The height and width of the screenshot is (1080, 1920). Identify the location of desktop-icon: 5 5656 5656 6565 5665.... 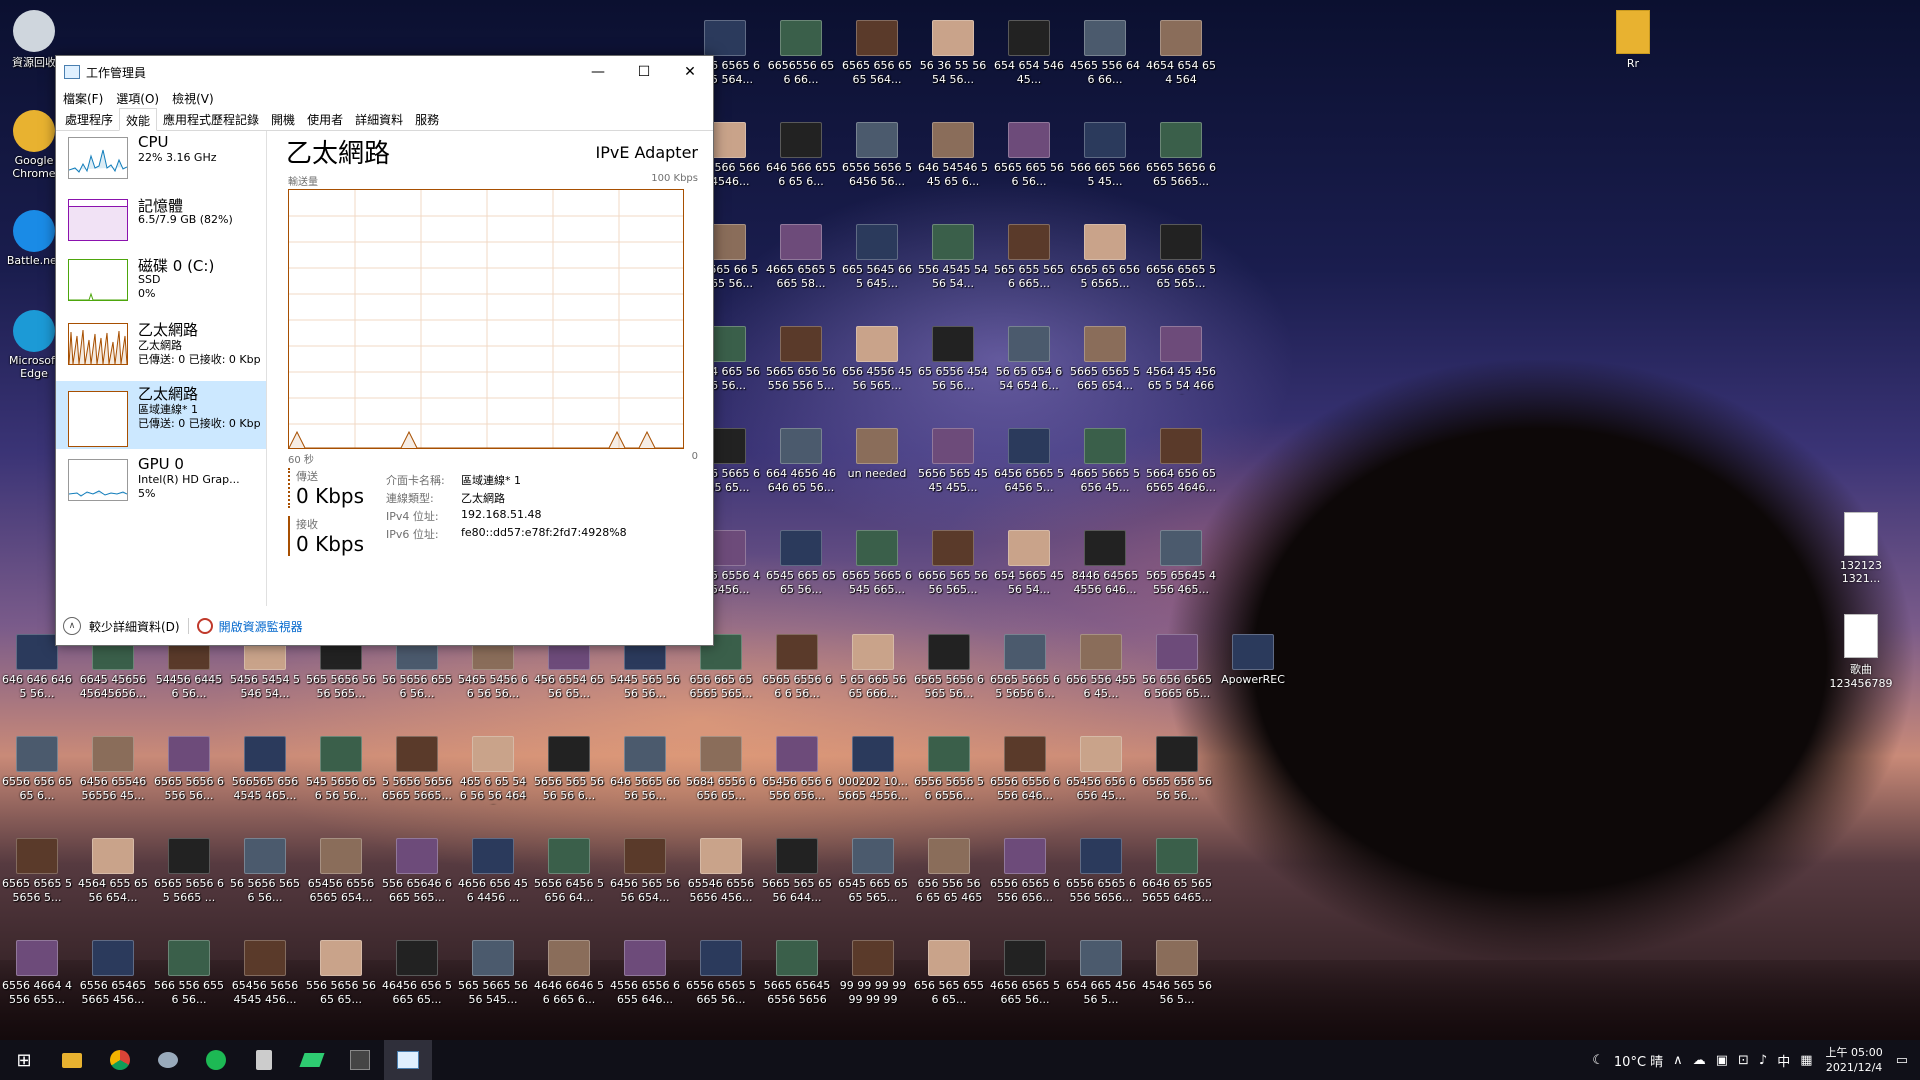
(417, 778).